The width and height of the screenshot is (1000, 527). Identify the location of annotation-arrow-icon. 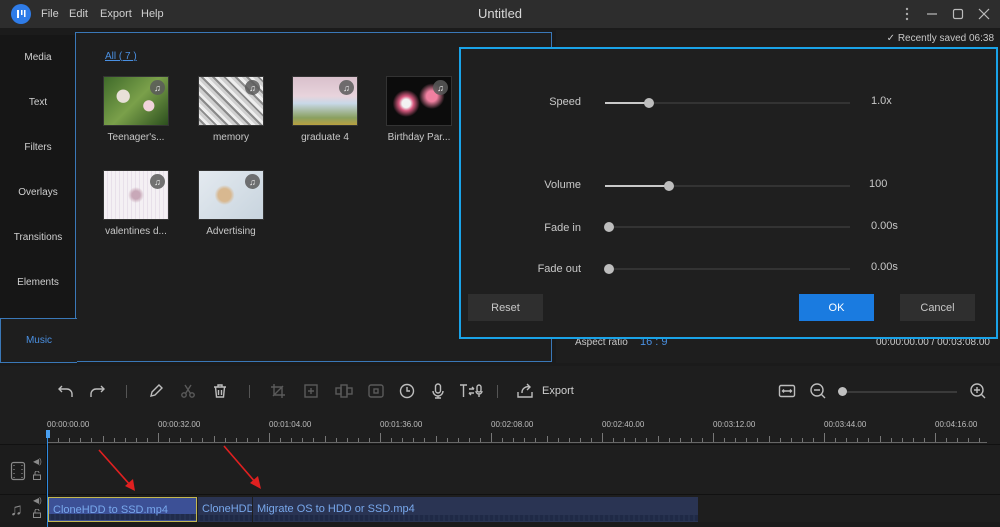
(242, 467).